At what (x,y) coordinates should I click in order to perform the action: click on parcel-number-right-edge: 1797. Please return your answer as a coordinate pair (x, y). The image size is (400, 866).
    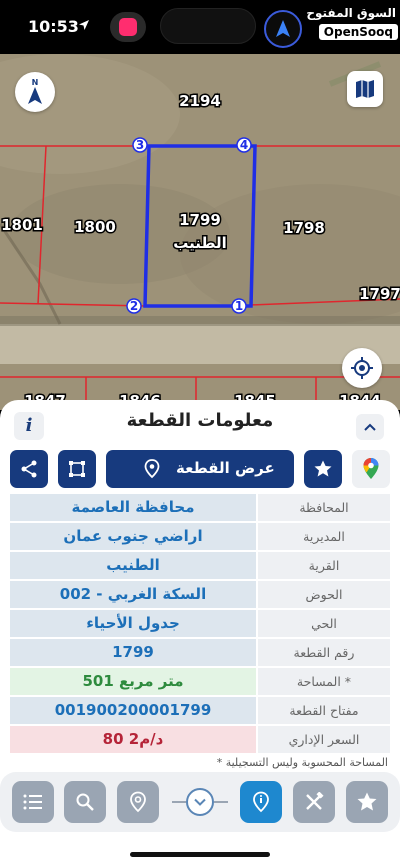
    Looking at the image, I should click on (379, 294).